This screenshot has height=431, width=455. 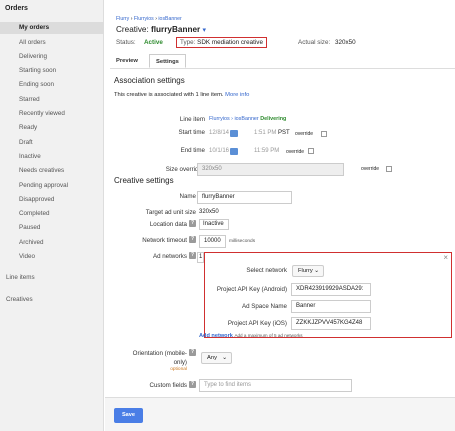 What do you see at coordinates (264, 306) in the screenshot?
I see `ad-space-name-label: Ad Space Name` at bounding box center [264, 306].